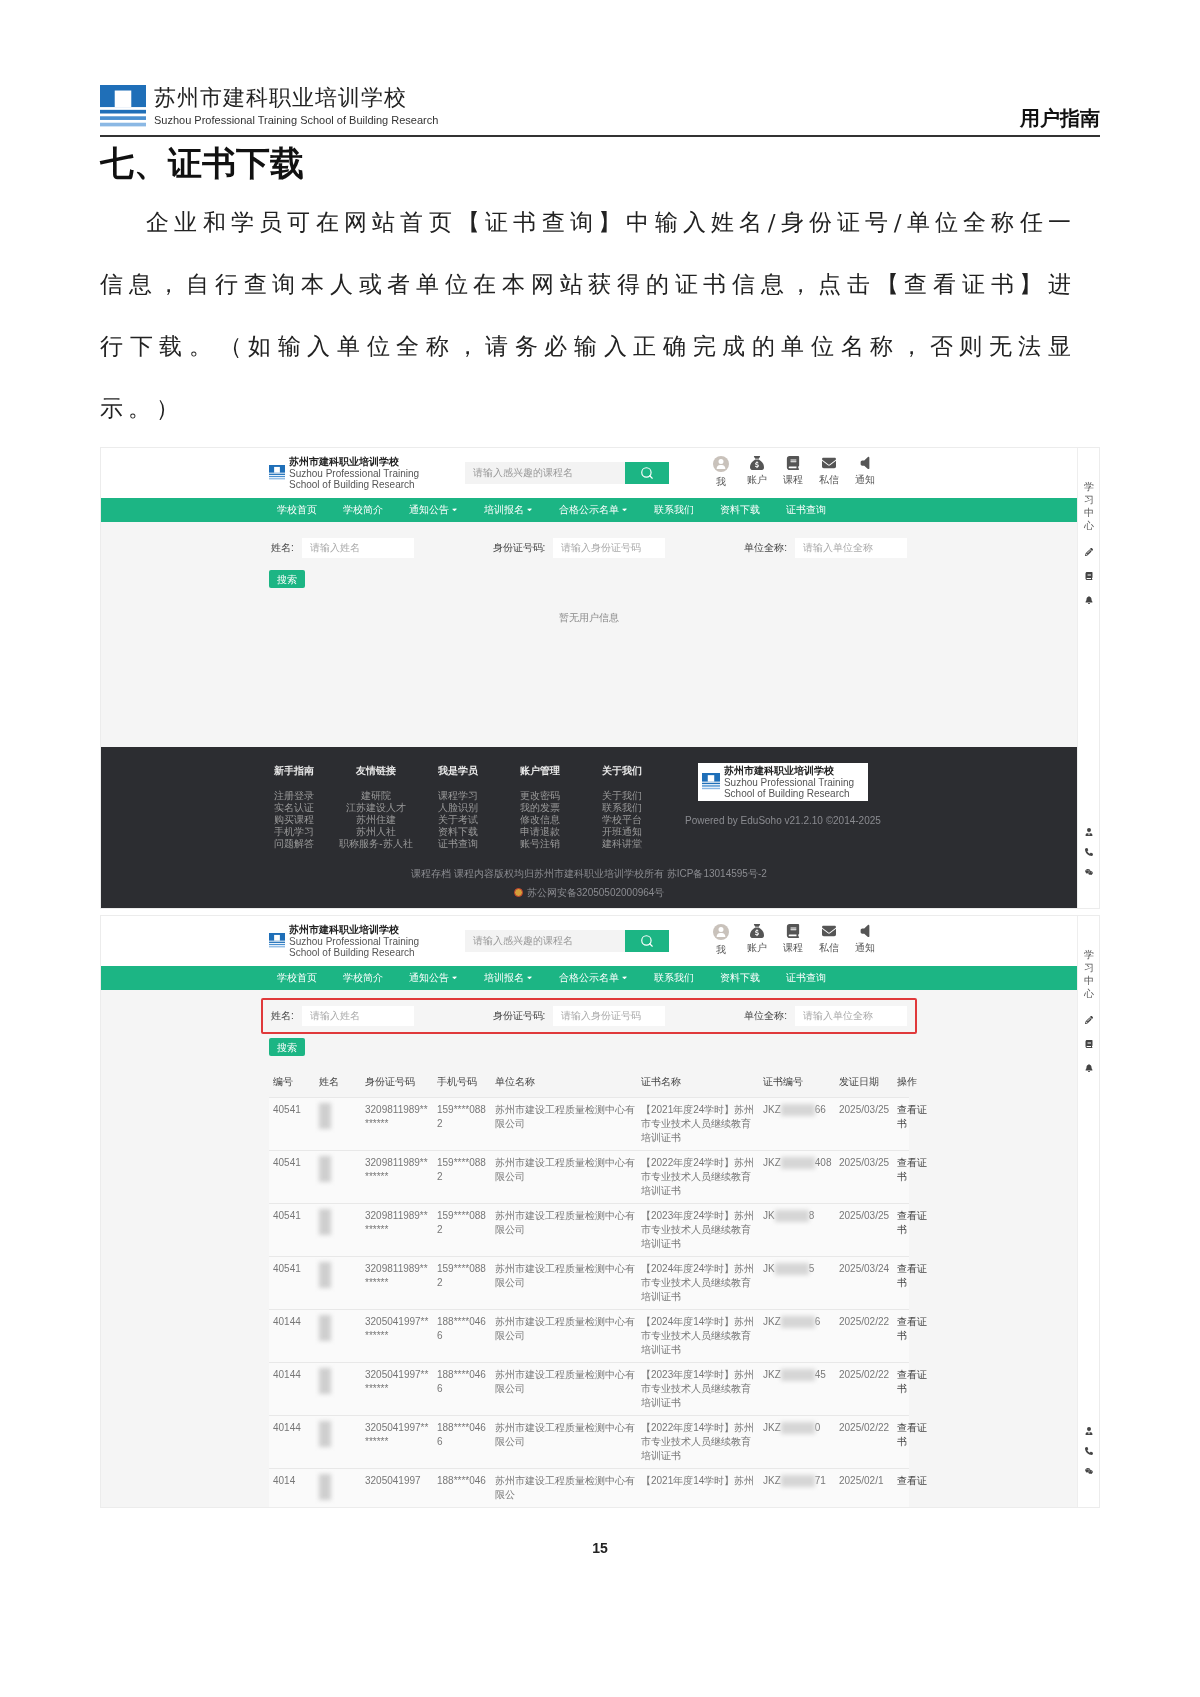 This screenshot has width=1200, height=1697. What do you see at coordinates (458, 843) in the screenshot?
I see `footer-link: 证书查询` at bounding box center [458, 843].